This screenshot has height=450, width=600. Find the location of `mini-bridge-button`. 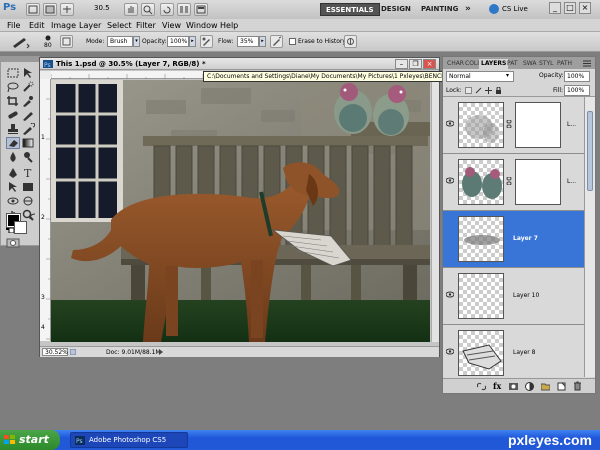

mini-bridge-button is located at coordinates (50, 9).